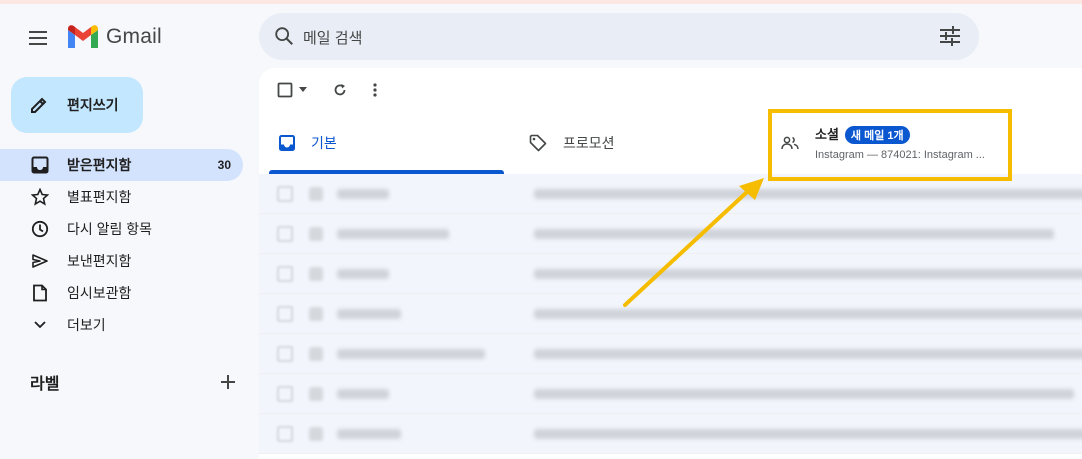  Describe the element at coordinates (133, 382) in the screenshot. I see `labels-section: 라벨` at that location.